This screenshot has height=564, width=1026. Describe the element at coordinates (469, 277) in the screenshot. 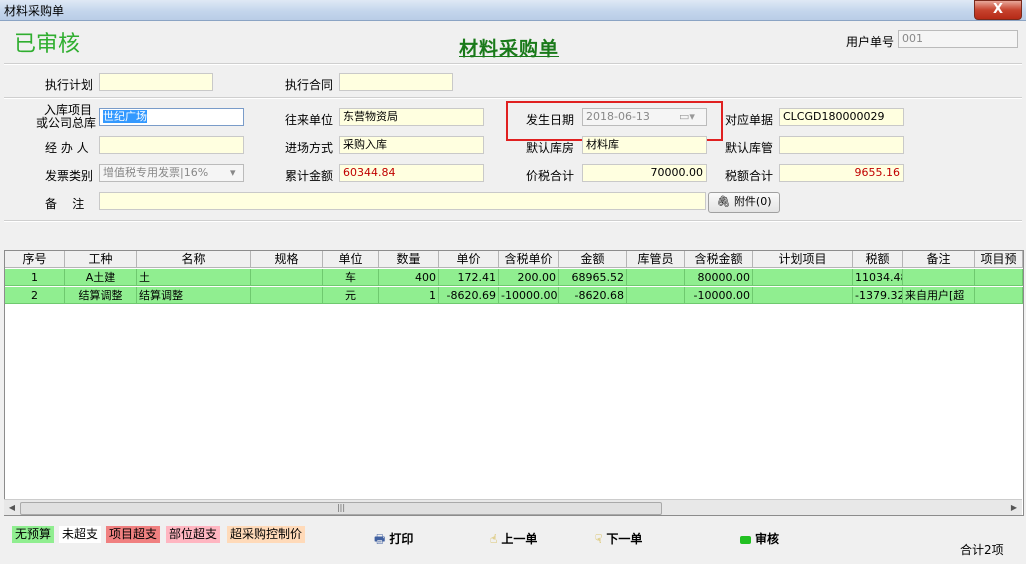

I see `table-cell: 172.41` at that location.